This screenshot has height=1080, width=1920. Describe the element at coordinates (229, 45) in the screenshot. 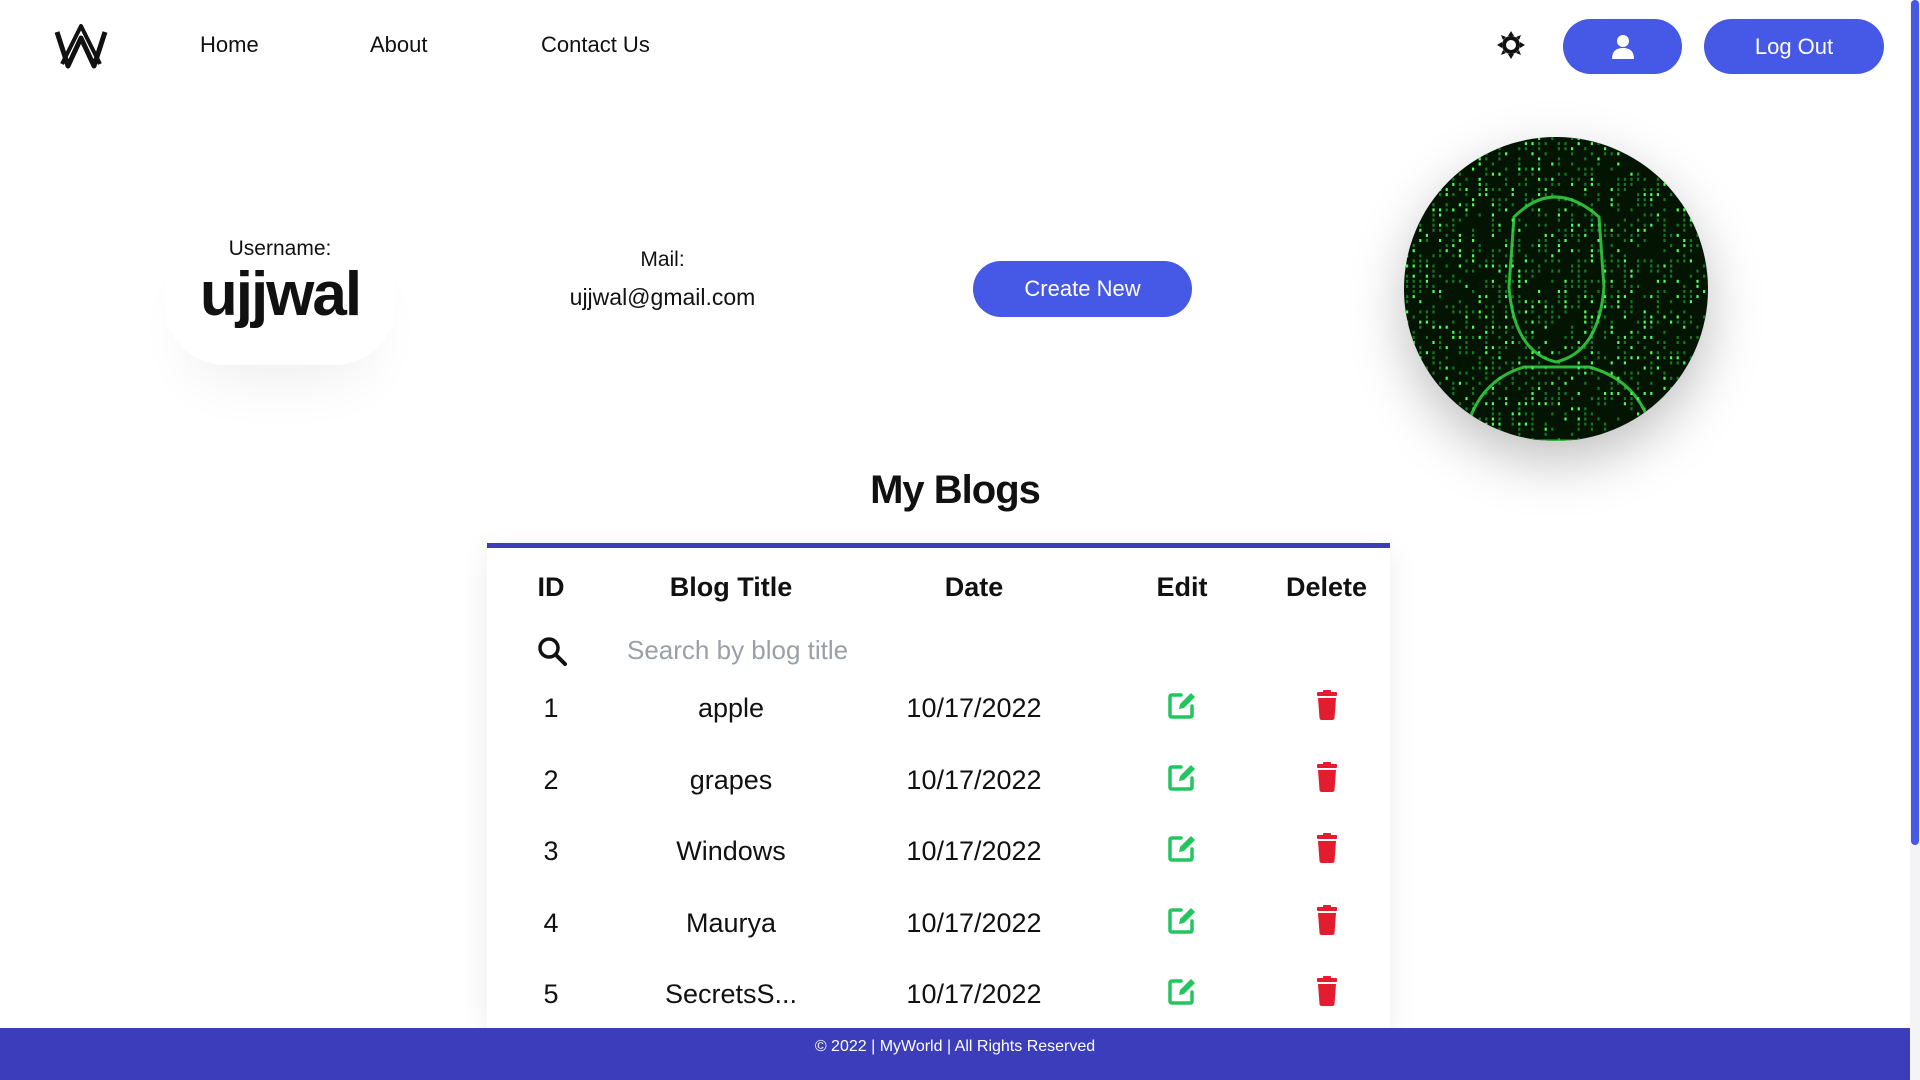

I see `nav-link-home: Home` at that location.